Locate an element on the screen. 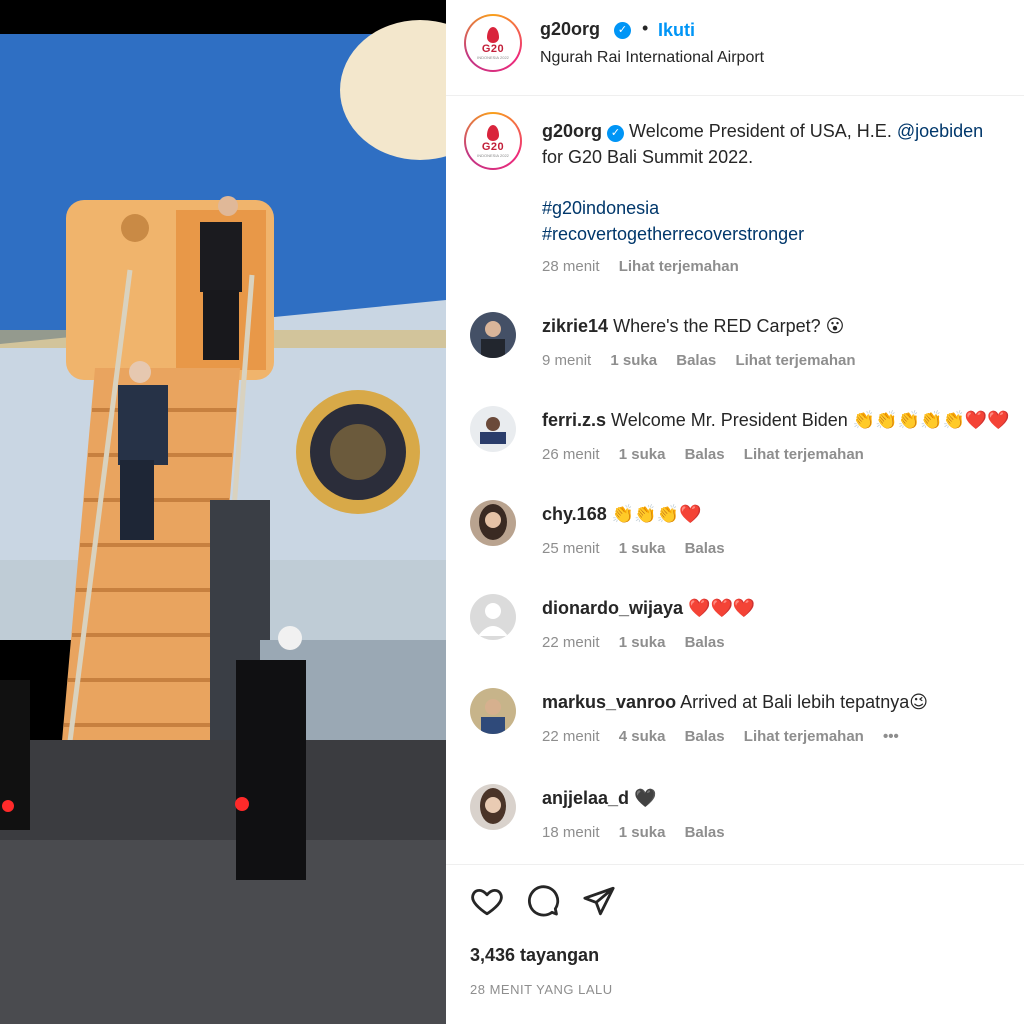 The width and height of the screenshot is (1024, 1024). comment-text: 👏👏👏❤️ is located at coordinates (656, 514).